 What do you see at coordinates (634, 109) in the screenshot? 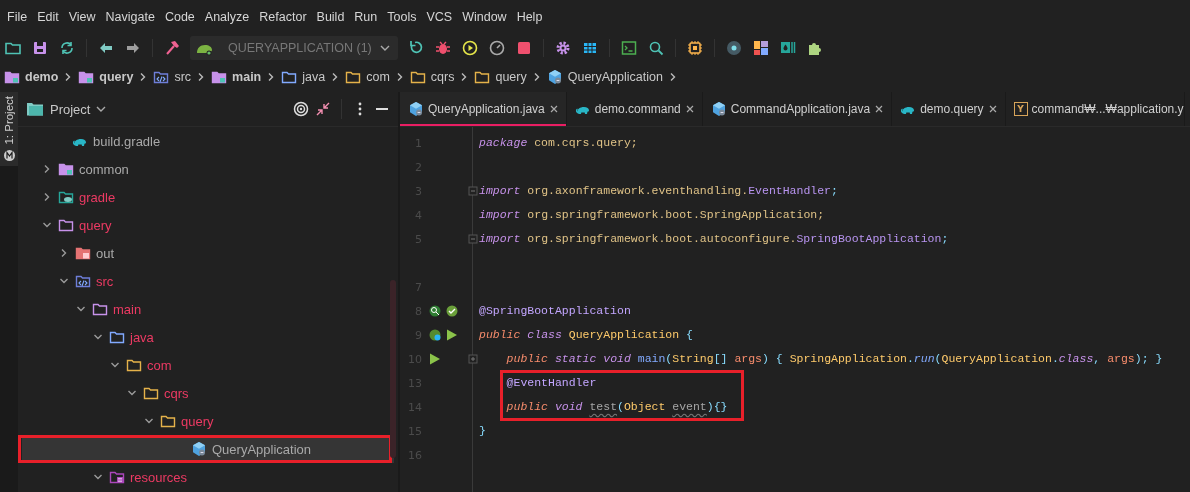
I see `editor-tab: demo.command` at bounding box center [634, 109].